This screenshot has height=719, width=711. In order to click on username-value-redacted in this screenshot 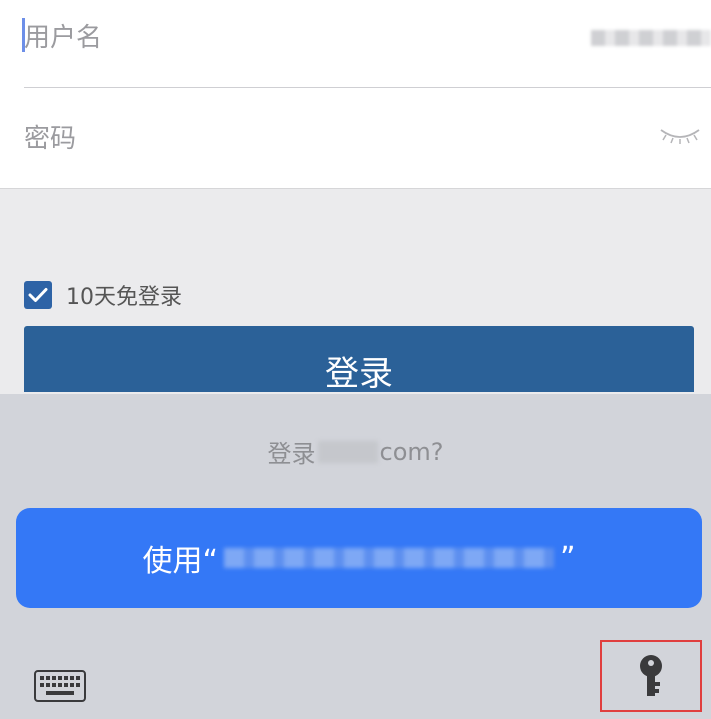, I will do `click(651, 38)`.